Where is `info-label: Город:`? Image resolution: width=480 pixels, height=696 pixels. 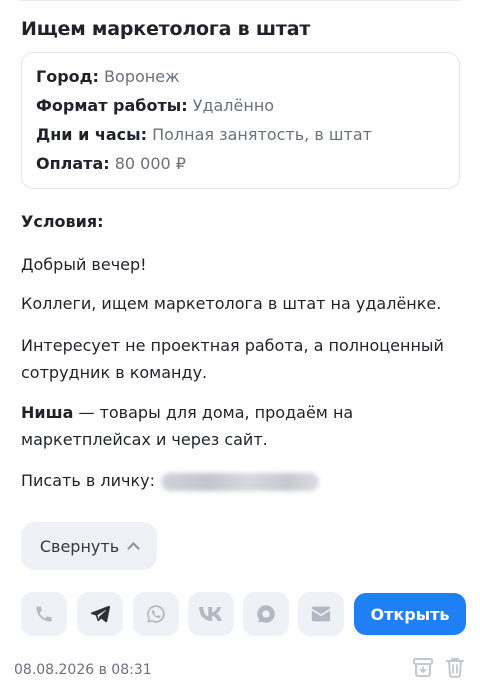 info-label: Город: is located at coordinates (67, 76).